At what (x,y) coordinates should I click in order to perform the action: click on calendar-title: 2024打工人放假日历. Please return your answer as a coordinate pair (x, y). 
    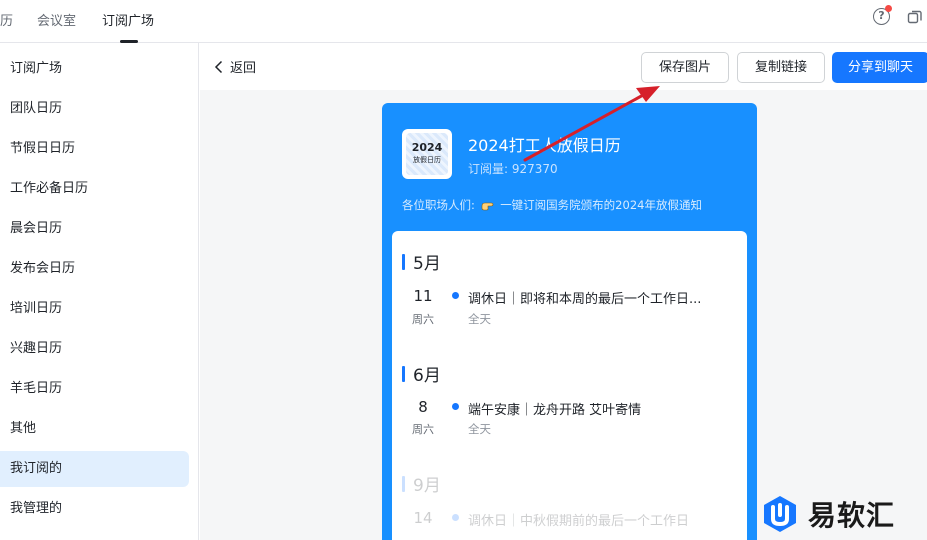
    Looking at the image, I should click on (544, 145).